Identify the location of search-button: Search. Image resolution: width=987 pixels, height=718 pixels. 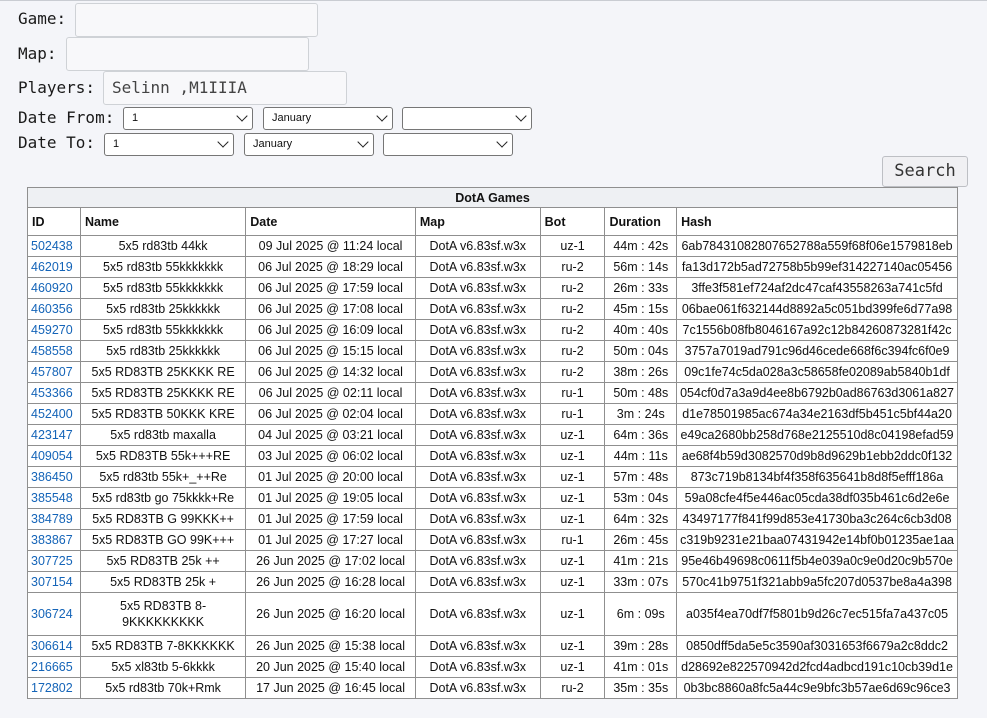
(925, 171).